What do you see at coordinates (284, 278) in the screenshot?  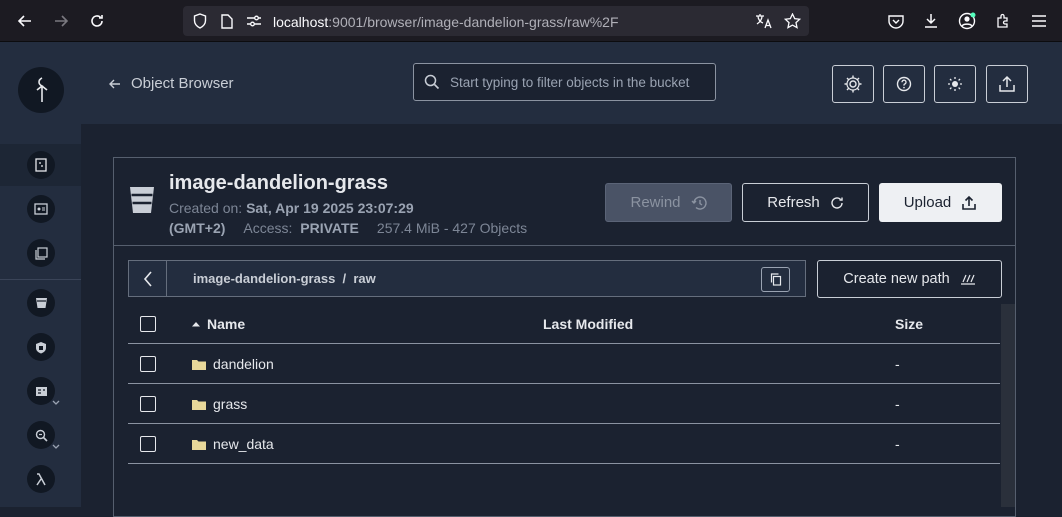 I see `breadcrumb: image-dandelion-grass / raw` at bounding box center [284, 278].